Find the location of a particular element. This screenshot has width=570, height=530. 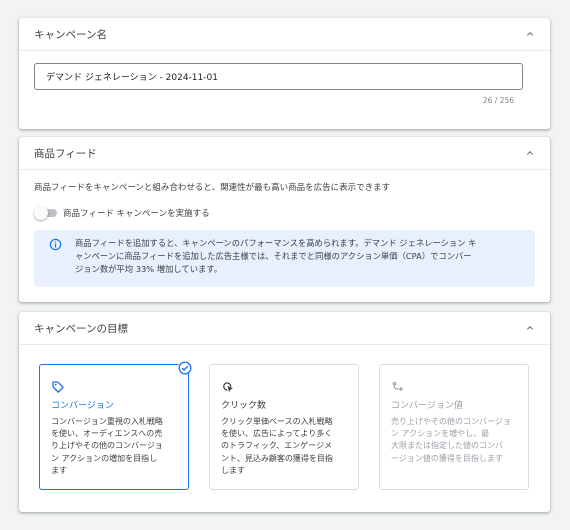

product-feed-toggle is located at coordinates (46, 213).